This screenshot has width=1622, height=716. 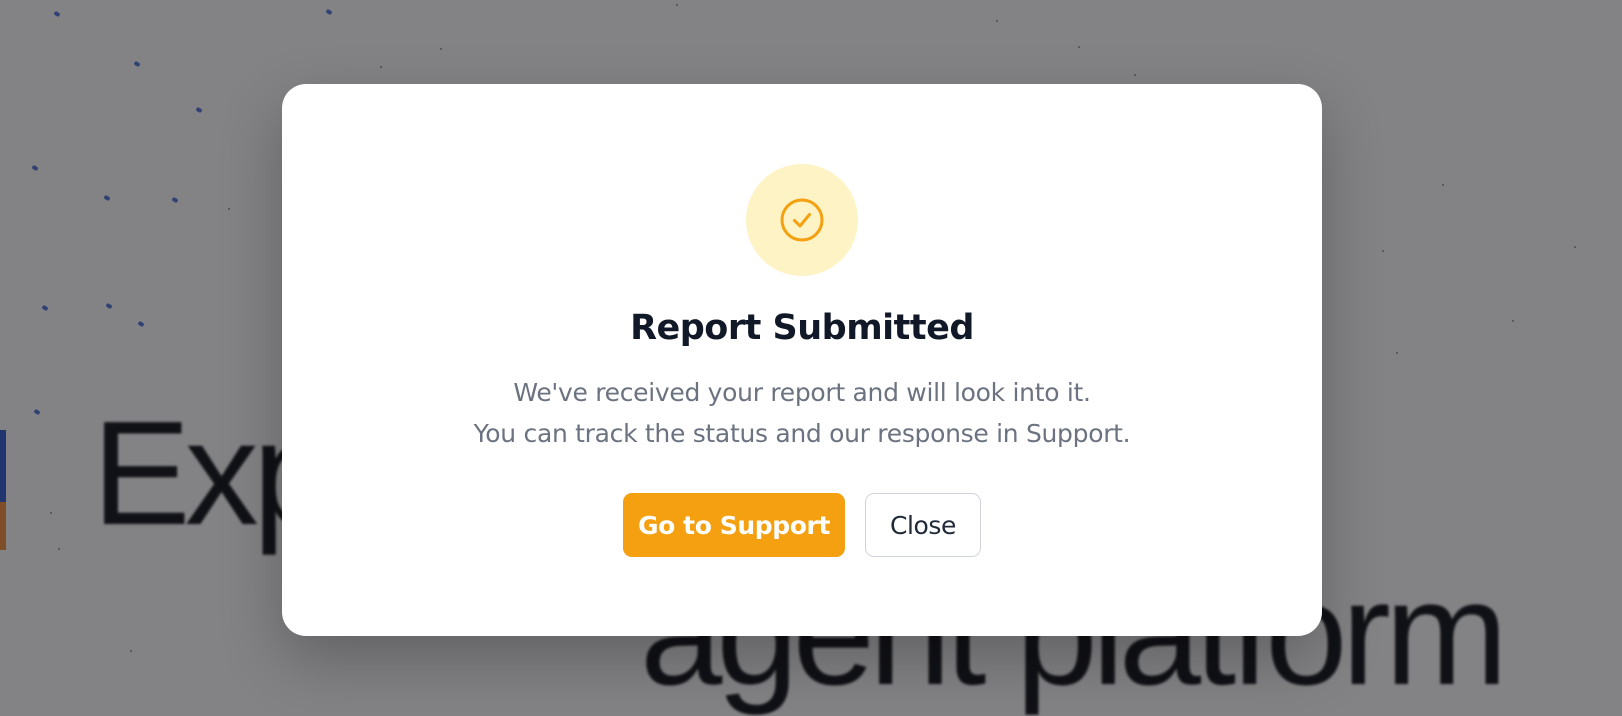 I want to click on dialog-actions: Go to Support Close, so click(x=802, y=525).